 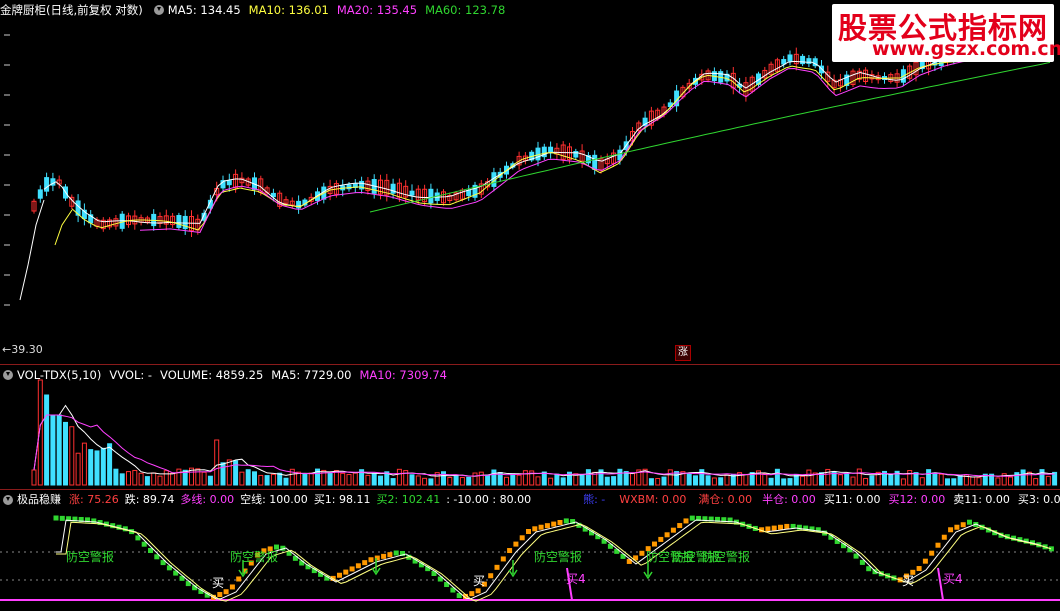 What do you see at coordinates (558, 557) in the screenshot?
I see `air-raid-alert-label: 防空警报` at bounding box center [558, 557].